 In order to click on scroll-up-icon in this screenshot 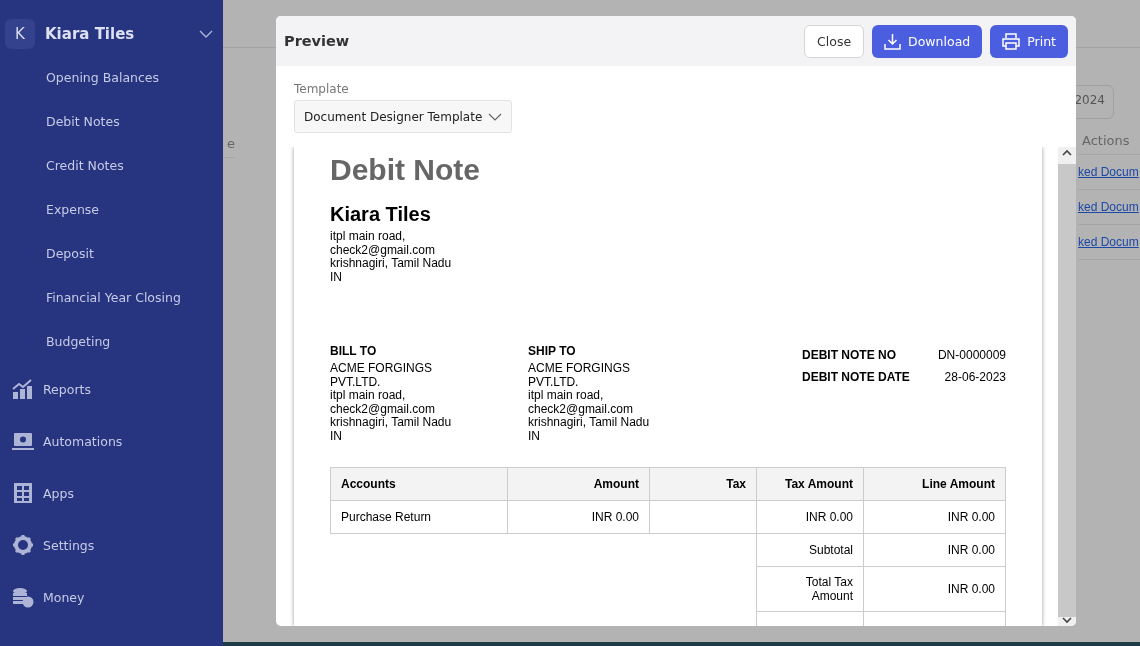, I will do `click(1067, 152)`.